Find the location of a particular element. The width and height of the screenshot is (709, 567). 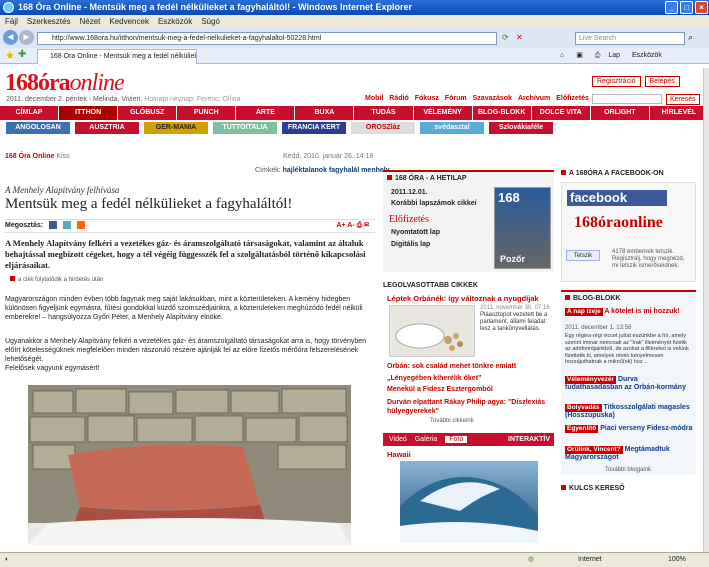

link-forum: Fórum is located at coordinates (456, 98).